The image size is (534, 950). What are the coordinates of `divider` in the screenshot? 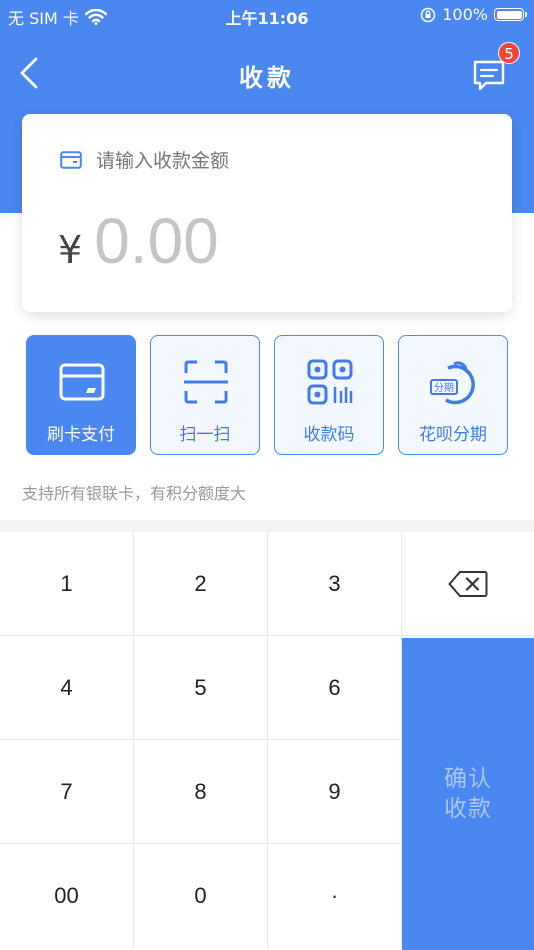 It's located at (267, 526).